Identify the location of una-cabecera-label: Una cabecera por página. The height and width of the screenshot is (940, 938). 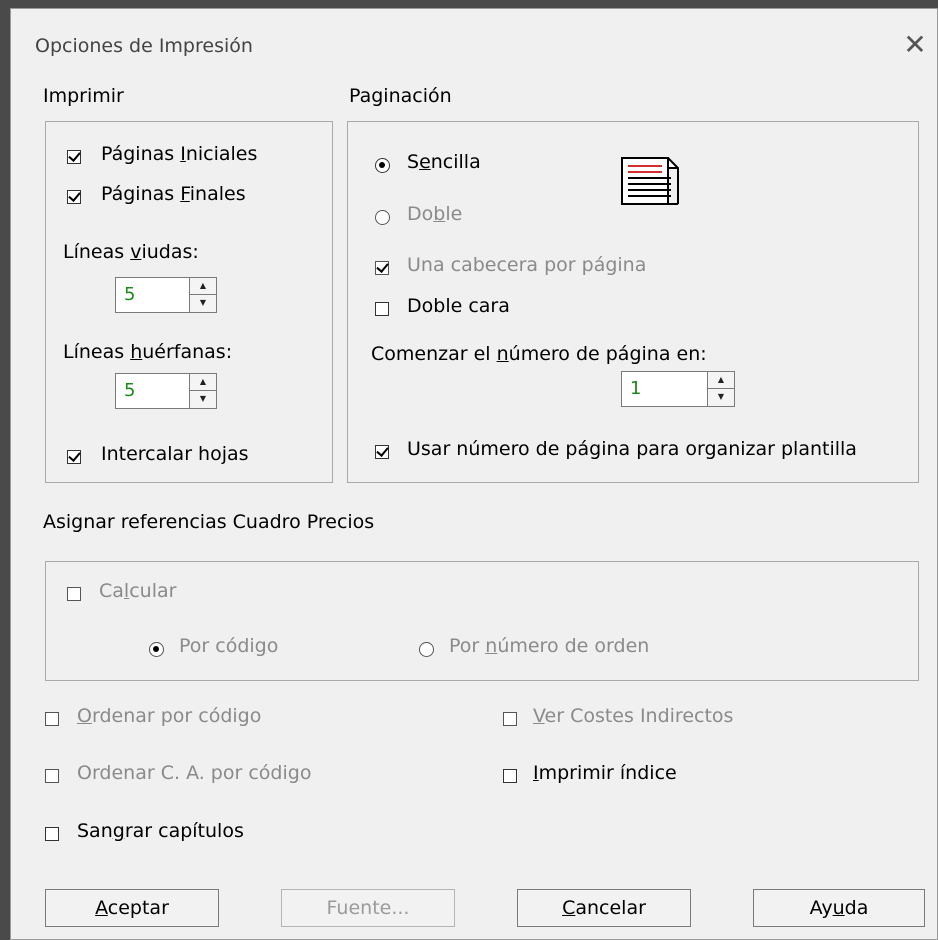
(526, 265).